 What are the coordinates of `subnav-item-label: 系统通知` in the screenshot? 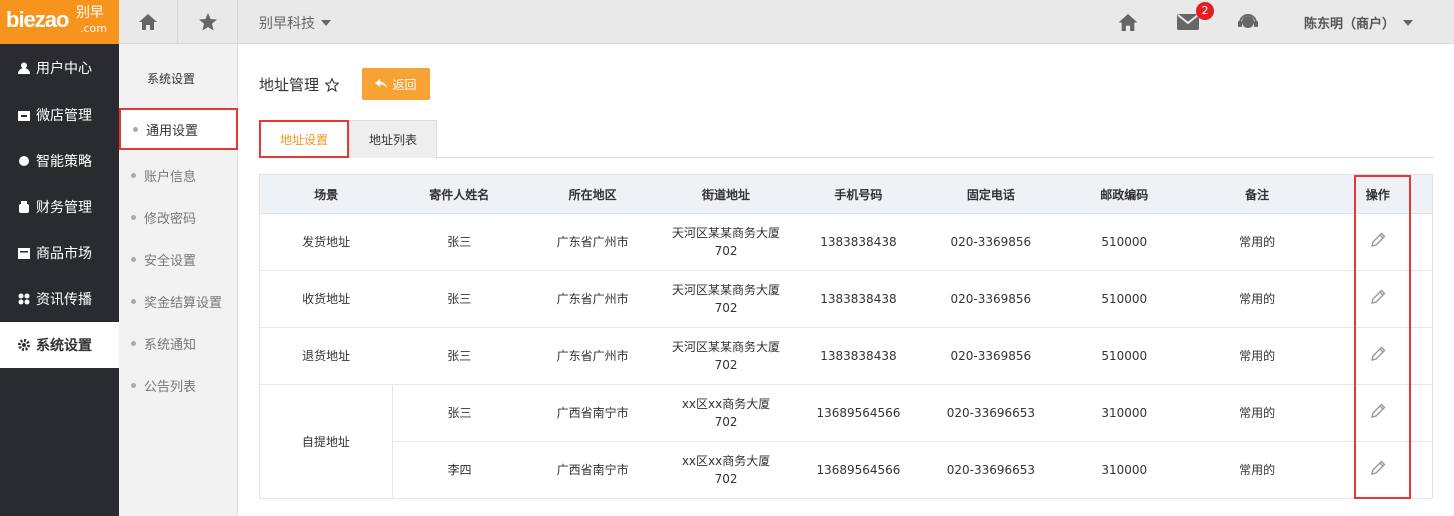 It's located at (170, 345).